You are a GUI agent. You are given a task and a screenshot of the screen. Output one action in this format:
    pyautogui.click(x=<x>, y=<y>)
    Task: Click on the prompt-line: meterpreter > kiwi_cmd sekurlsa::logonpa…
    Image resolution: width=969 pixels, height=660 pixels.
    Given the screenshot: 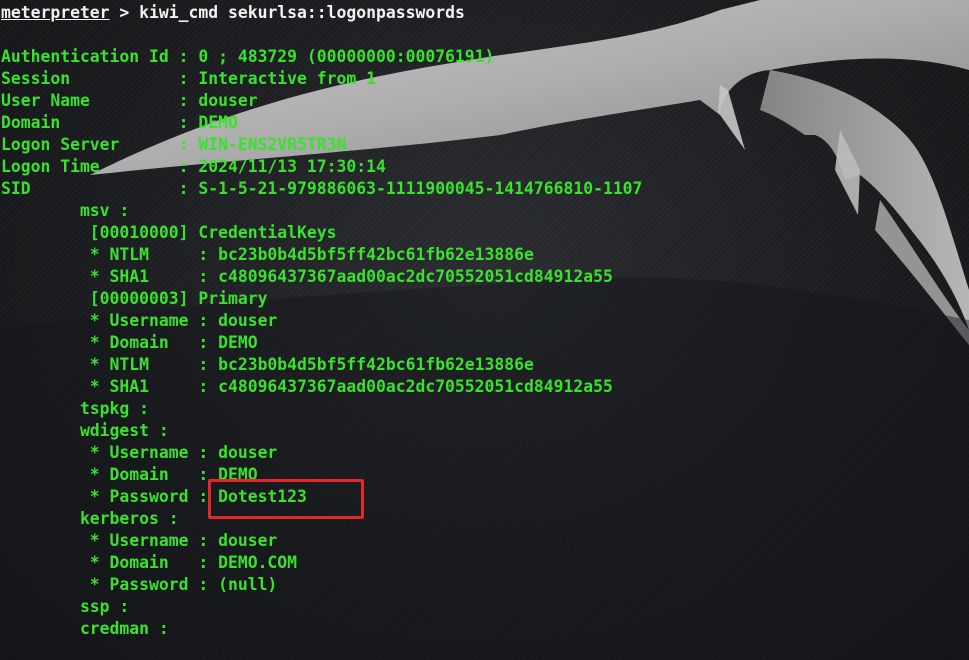 What is the action you would take?
    pyautogui.click(x=233, y=13)
    